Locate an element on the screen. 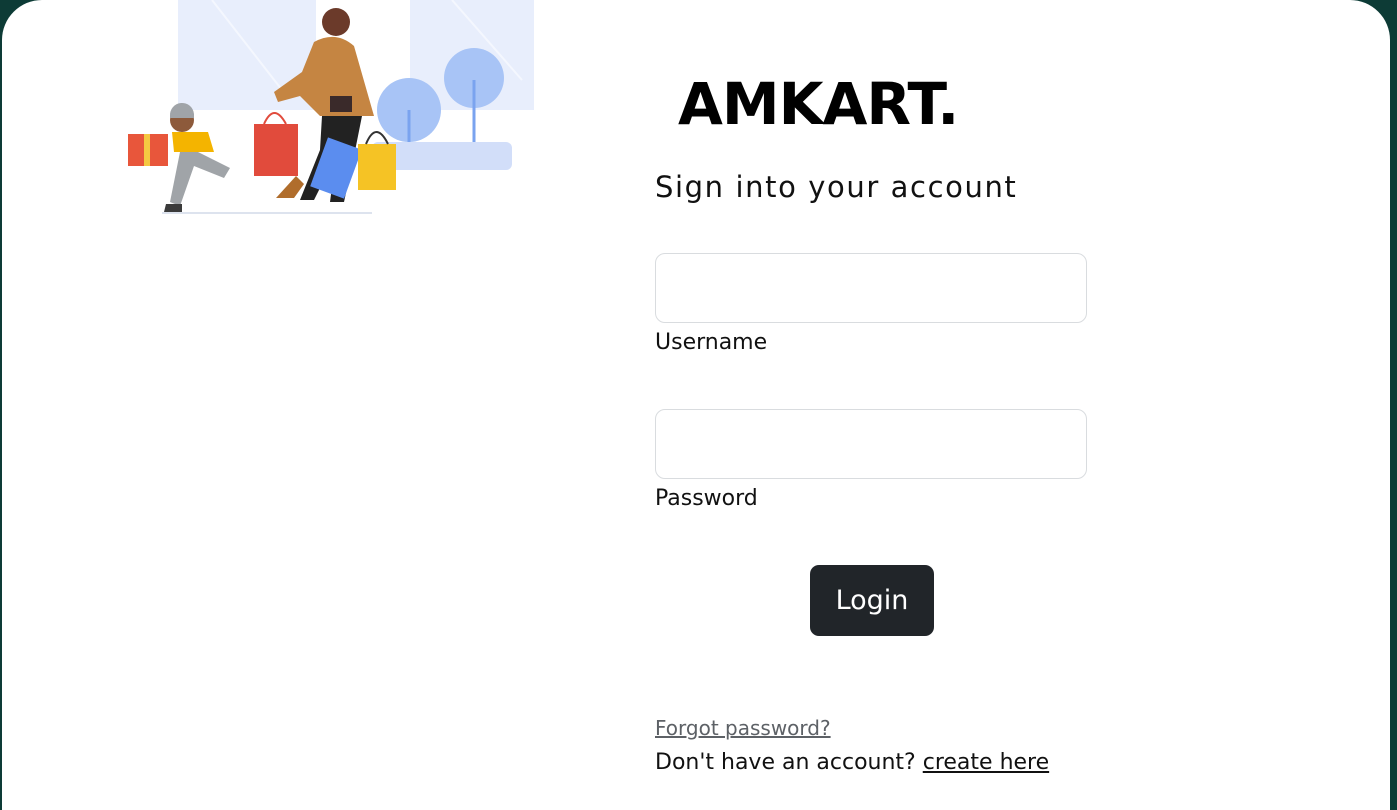 The height and width of the screenshot is (810, 1397). password-input is located at coordinates (871, 444).